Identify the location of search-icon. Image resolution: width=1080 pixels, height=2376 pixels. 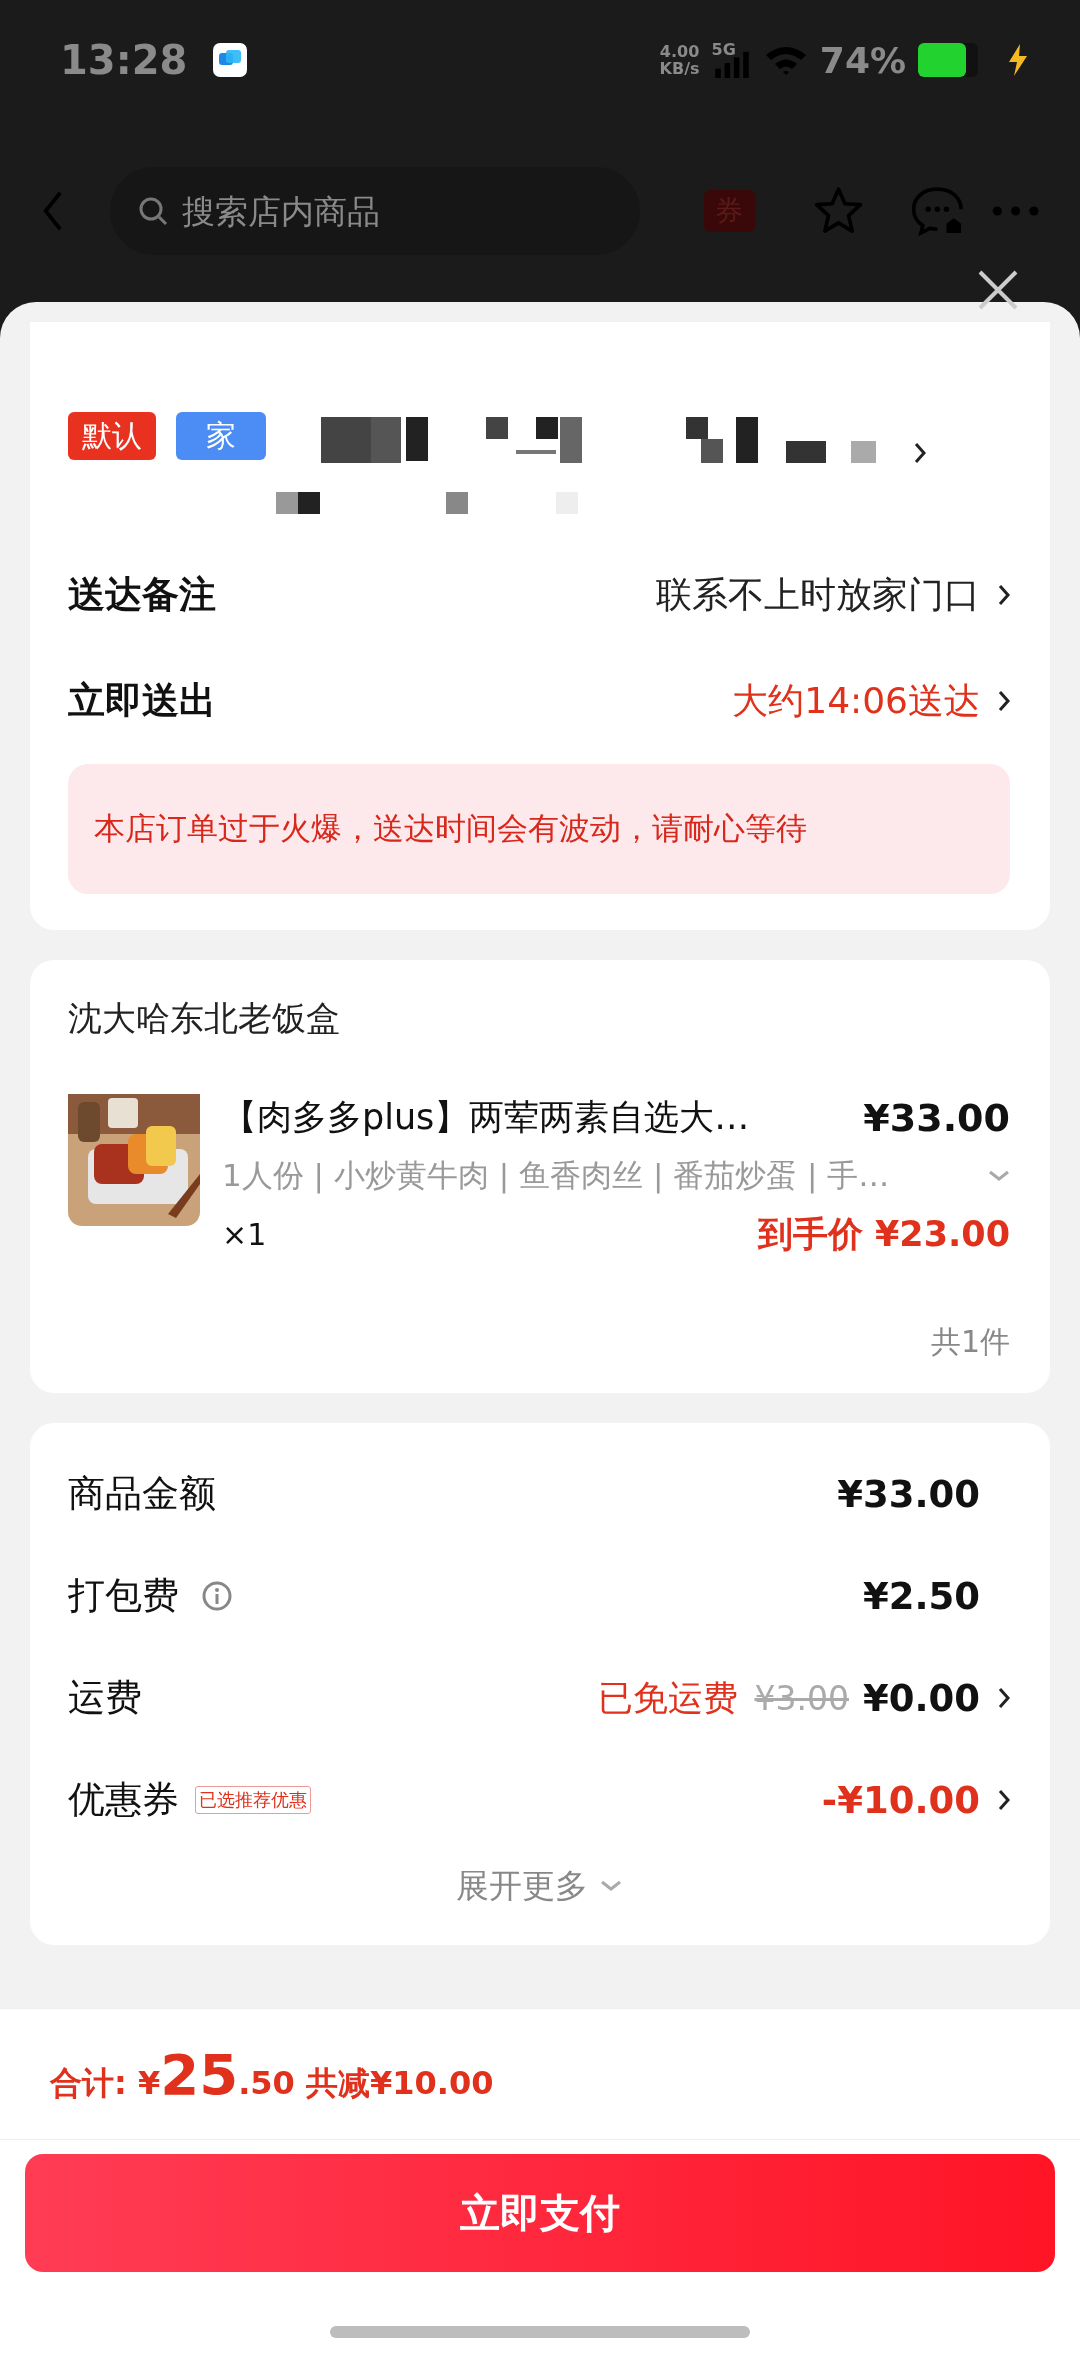
(152, 211).